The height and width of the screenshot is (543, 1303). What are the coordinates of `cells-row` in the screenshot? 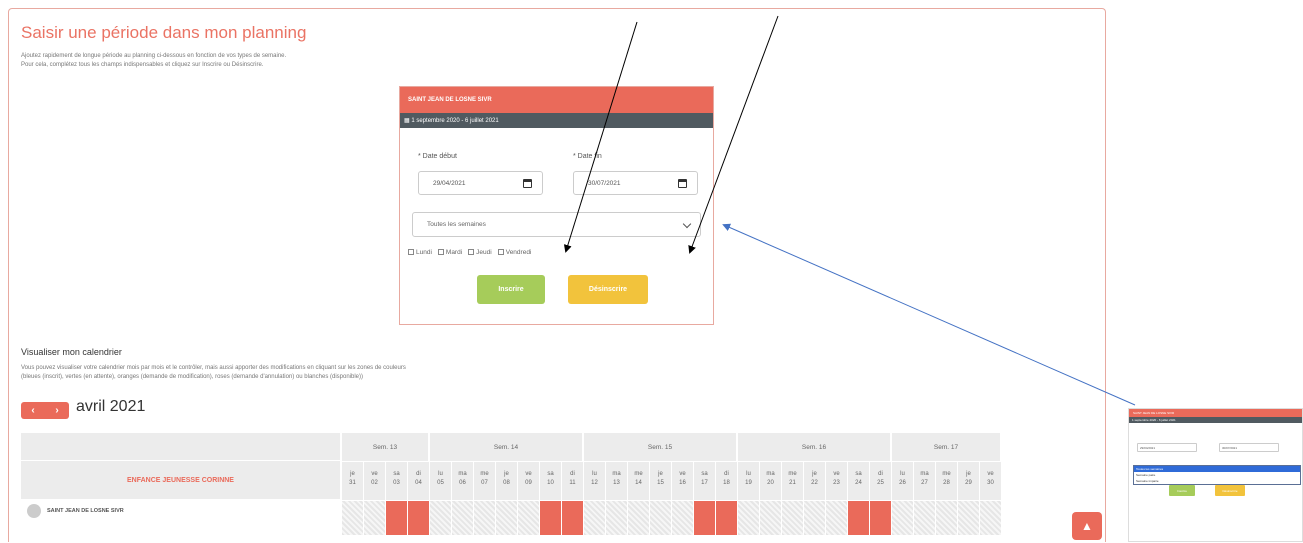 It's located at (723, 518).